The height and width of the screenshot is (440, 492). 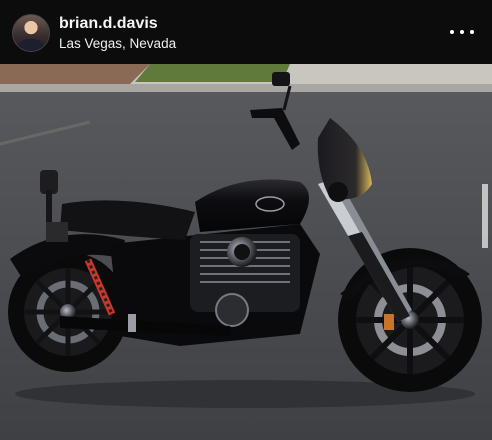 I want to click on road-marker, so click(x=485, y=216).